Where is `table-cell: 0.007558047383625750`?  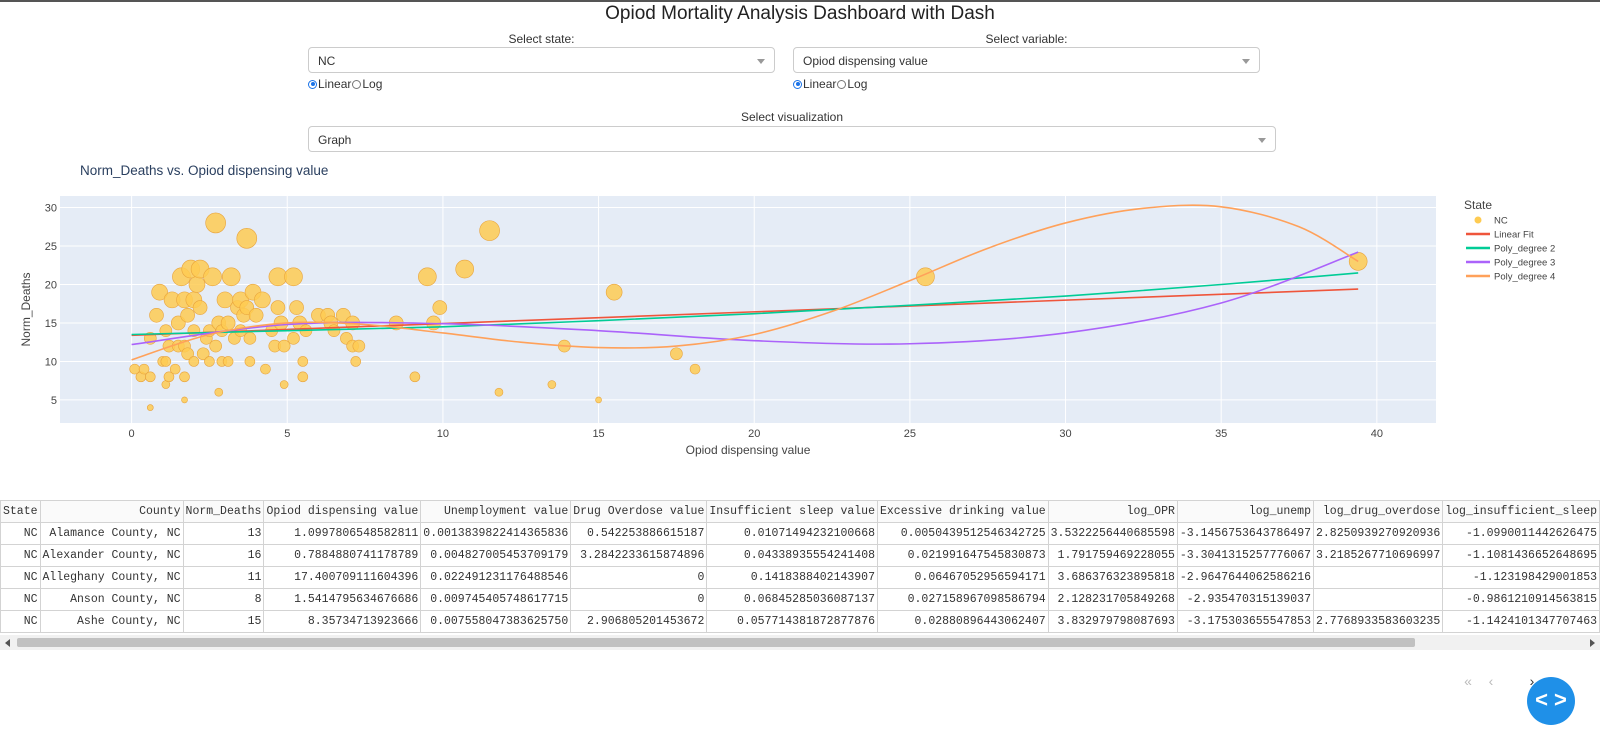 table-cell: 0.007558047383625750 is located at coordinates (496, 621).